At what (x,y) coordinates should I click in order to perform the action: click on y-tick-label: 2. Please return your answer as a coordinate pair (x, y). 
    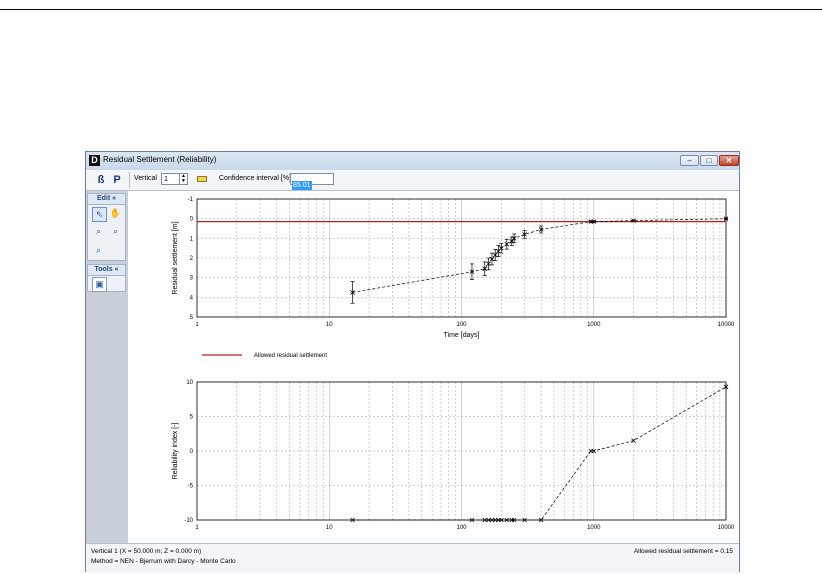
    Looking at the image, I should click on (192, 259).